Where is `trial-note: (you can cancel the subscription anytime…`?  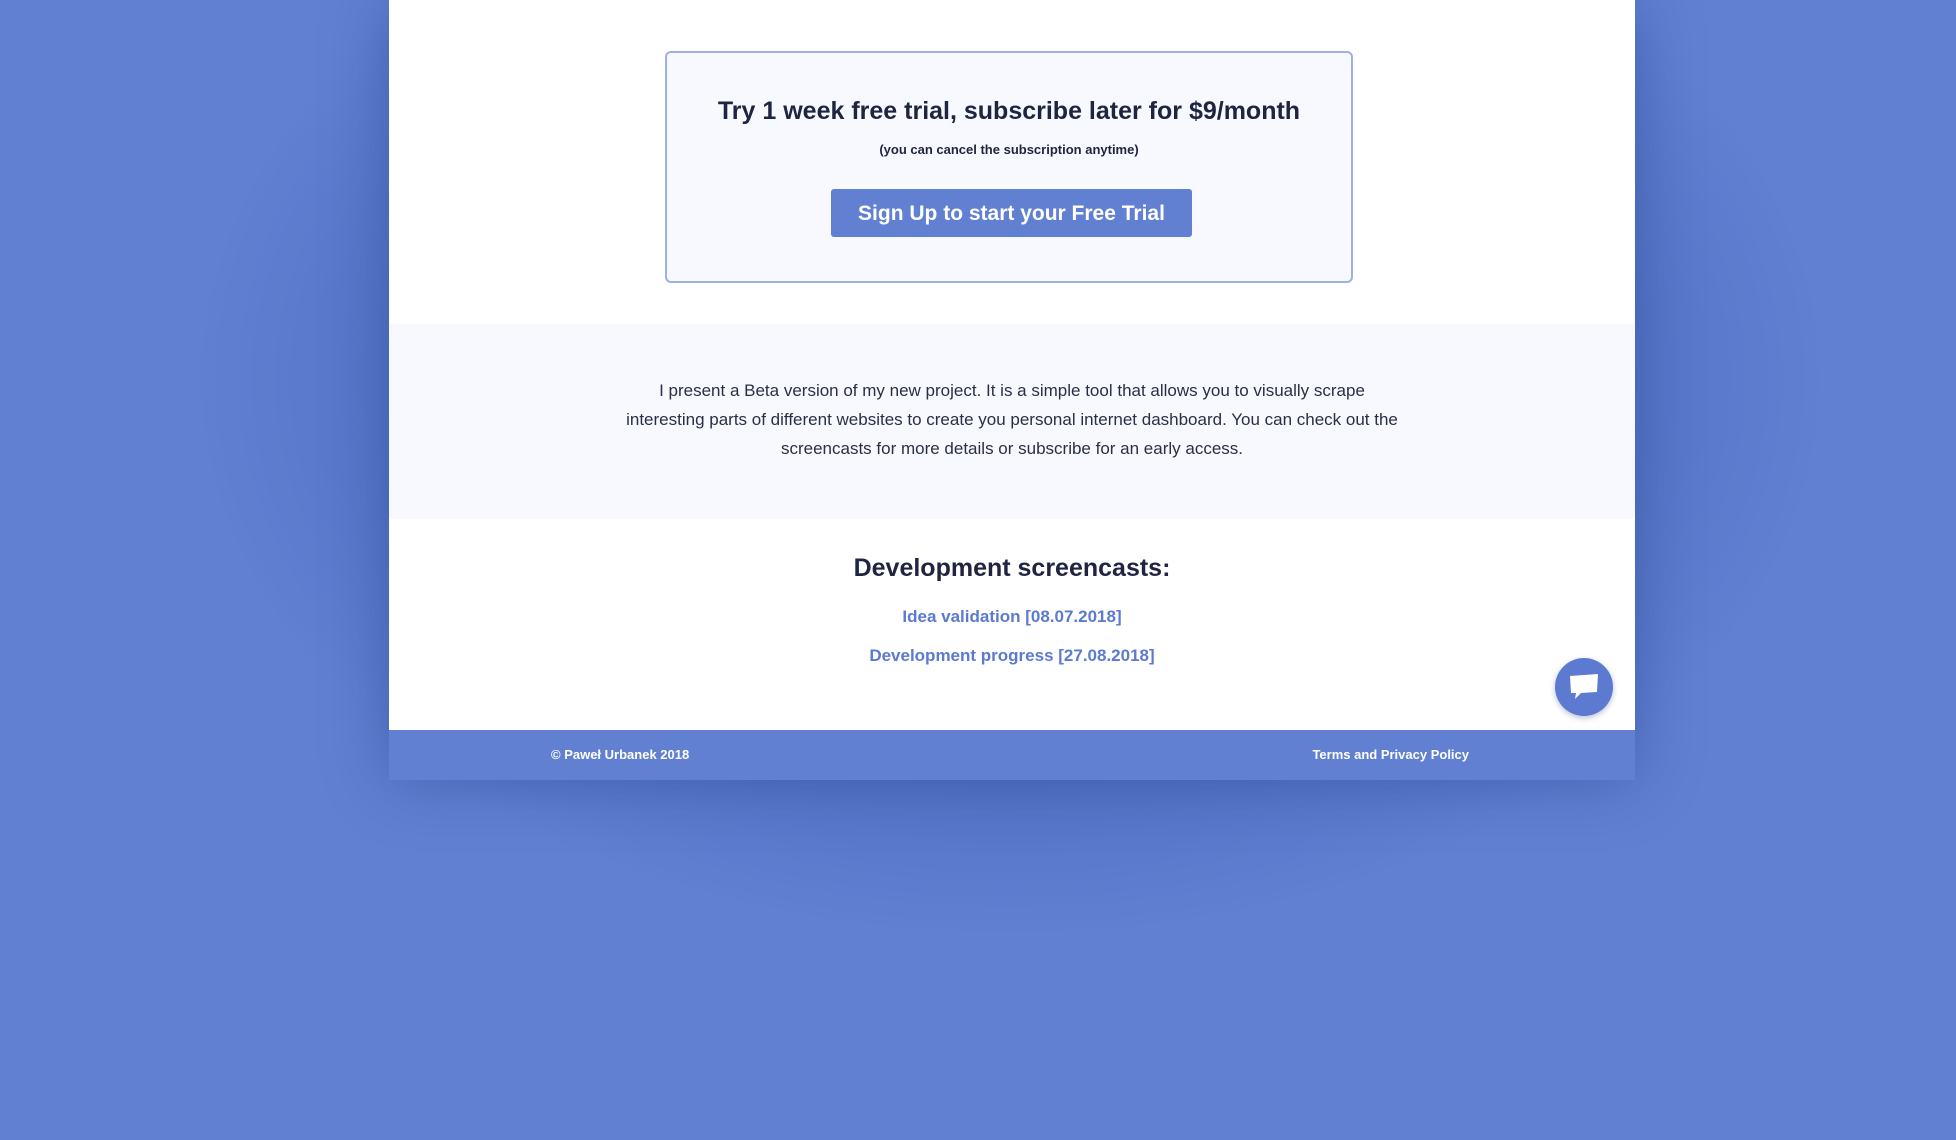
trial-note: (you can cancel the subscription anytime… is located at coordinates (1009, 149).